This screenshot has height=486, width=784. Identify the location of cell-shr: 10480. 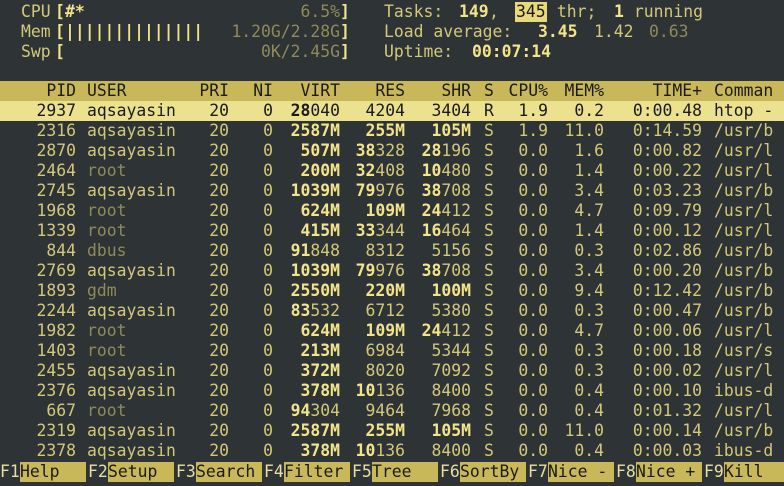
(446, 170).